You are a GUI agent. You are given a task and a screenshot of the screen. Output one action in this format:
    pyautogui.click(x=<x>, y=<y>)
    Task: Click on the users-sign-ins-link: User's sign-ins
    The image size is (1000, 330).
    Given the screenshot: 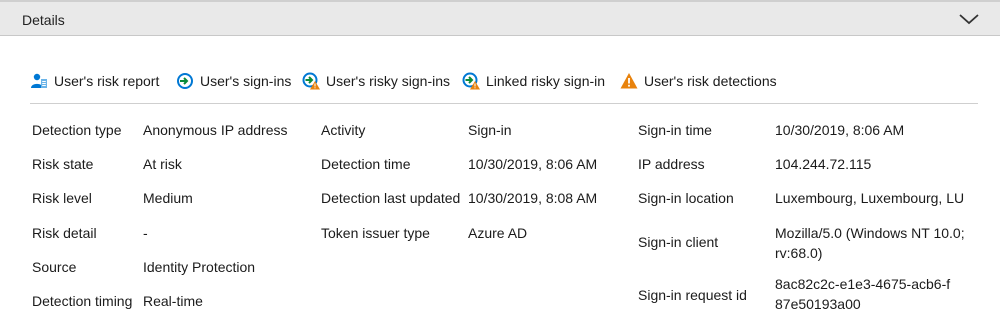 What is the action you would take?
    pyautogui.click(x=233, y=81)
    